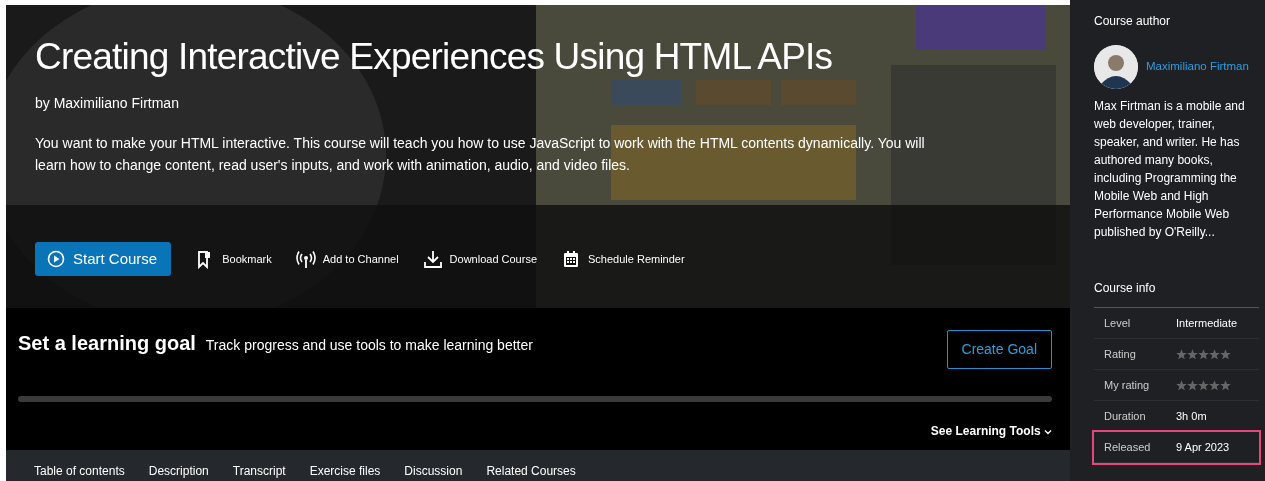  I want to click on tab: Description, so click(178, 471).